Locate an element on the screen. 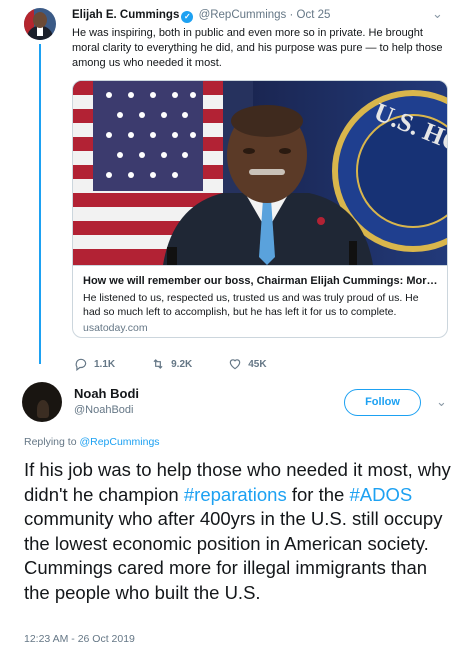  replying-to-label: Replying to is located at coordinates (50, 442).